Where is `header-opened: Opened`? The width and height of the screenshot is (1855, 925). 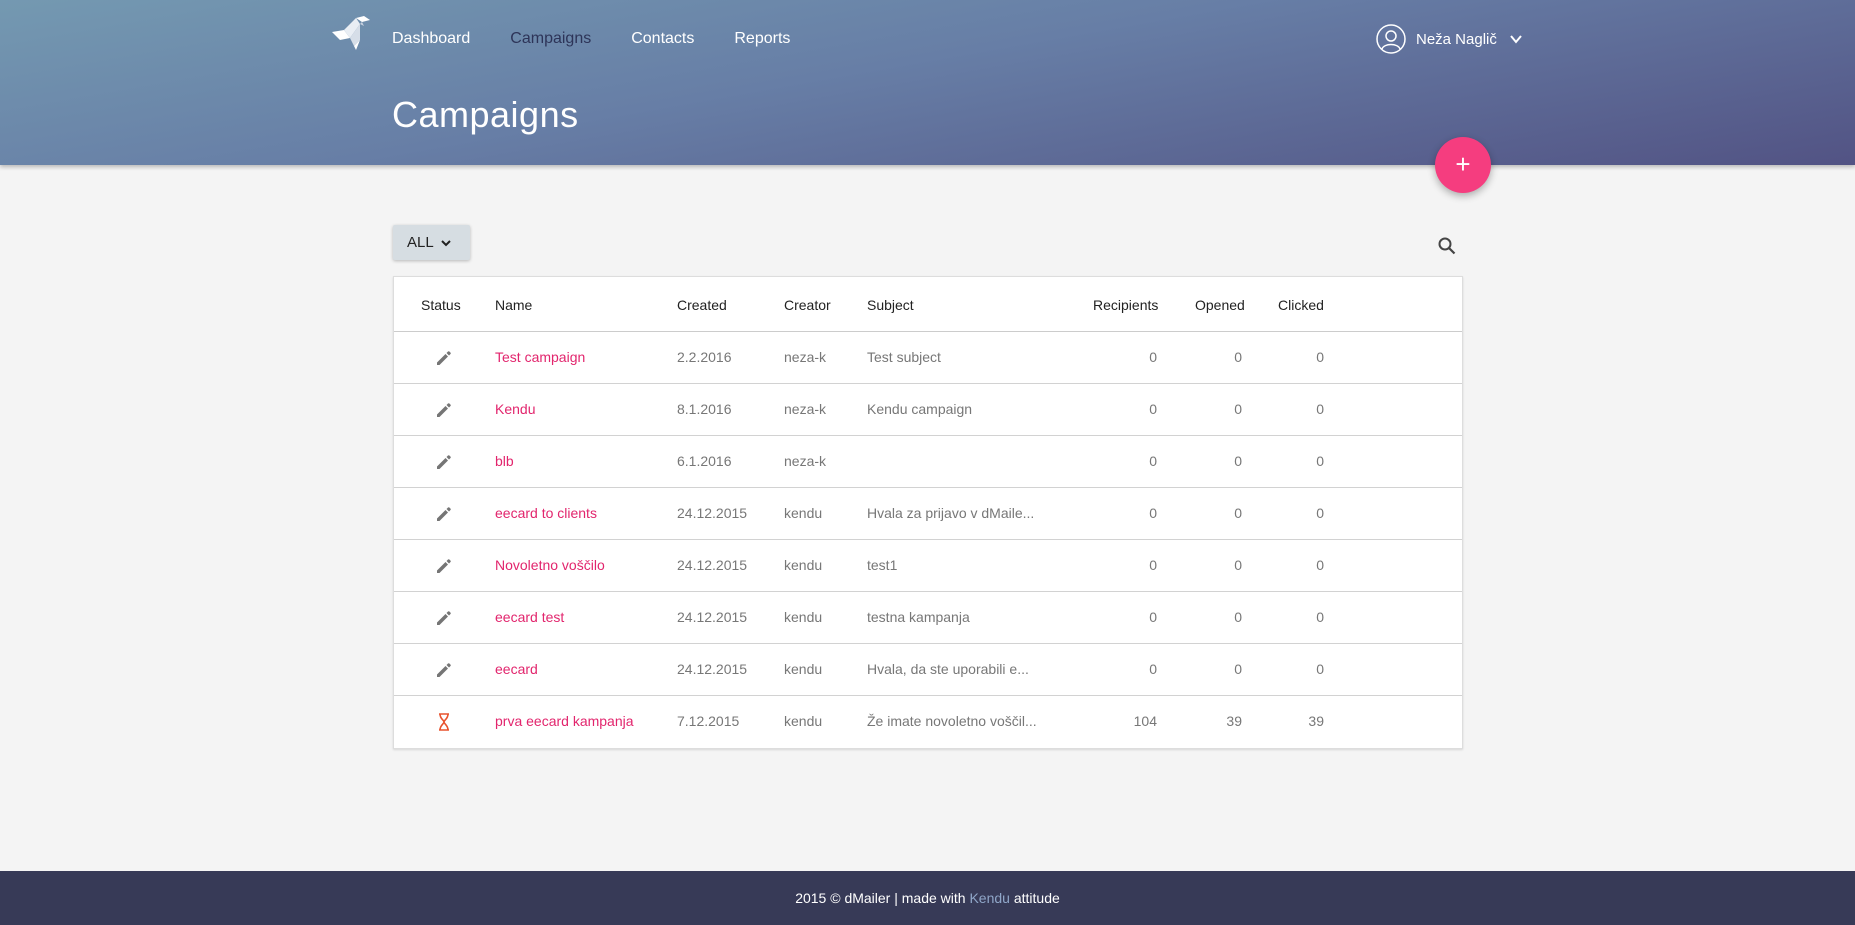 header-opened: Opened is located at coordinates (1220, 305).